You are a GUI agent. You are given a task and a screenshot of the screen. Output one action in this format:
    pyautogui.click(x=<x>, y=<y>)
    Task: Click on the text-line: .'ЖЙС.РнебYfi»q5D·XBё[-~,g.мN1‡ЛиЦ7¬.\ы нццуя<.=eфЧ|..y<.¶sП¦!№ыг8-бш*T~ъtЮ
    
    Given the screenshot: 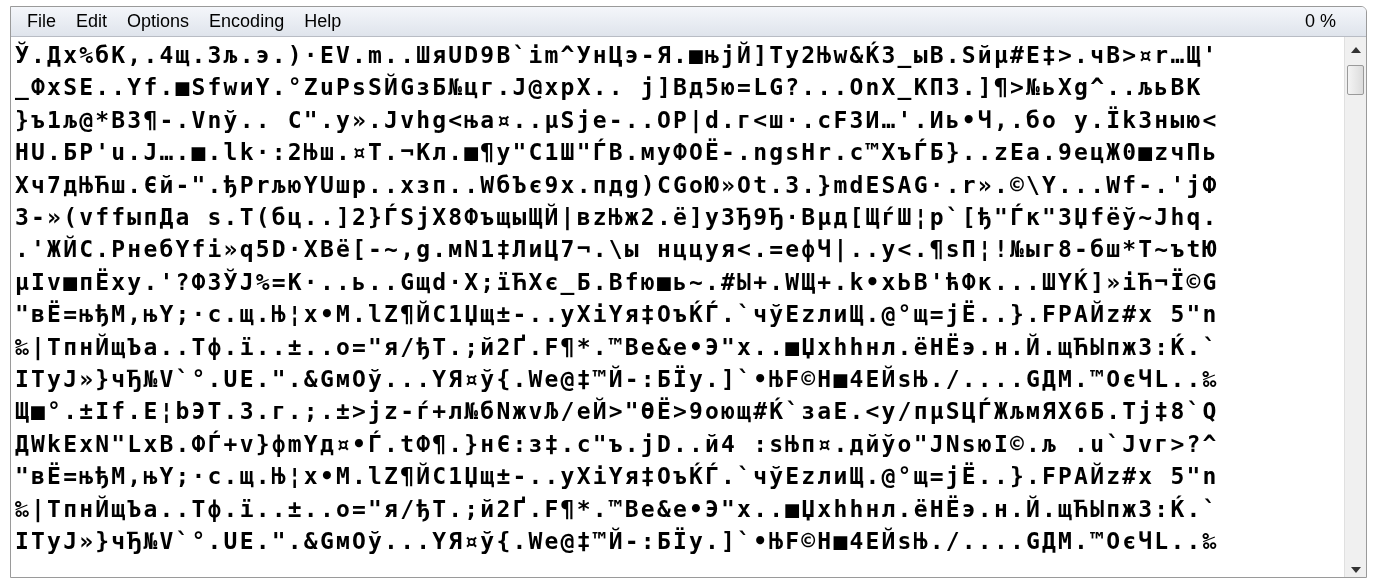 What is the action you would take?
    pyautogui.click(x=617, y=249)
    